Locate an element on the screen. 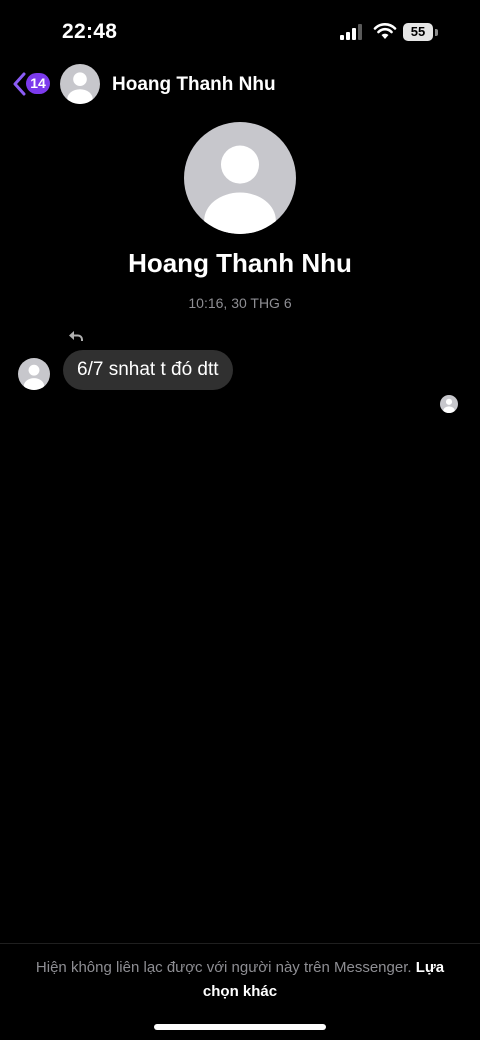 This screenshot has width=480, height=1040. seen-receipt-avatar is located at coordinates (449, 404).